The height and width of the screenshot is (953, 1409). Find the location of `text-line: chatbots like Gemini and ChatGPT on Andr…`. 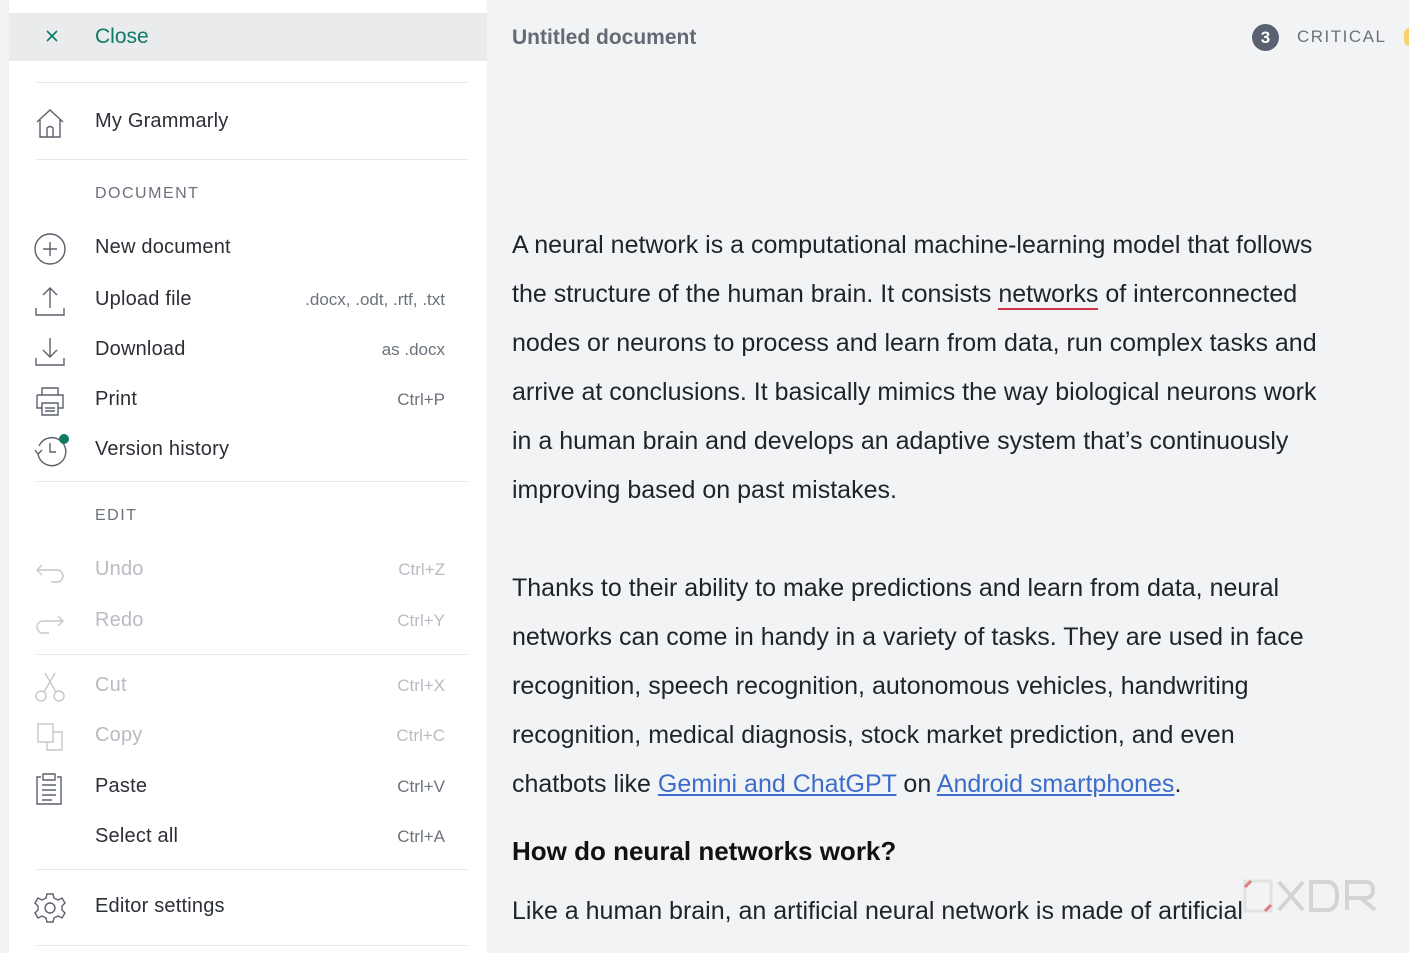

text-line: chatbots like Gemini and ChatGPT on Andr… is located at coordinates (960, 784).